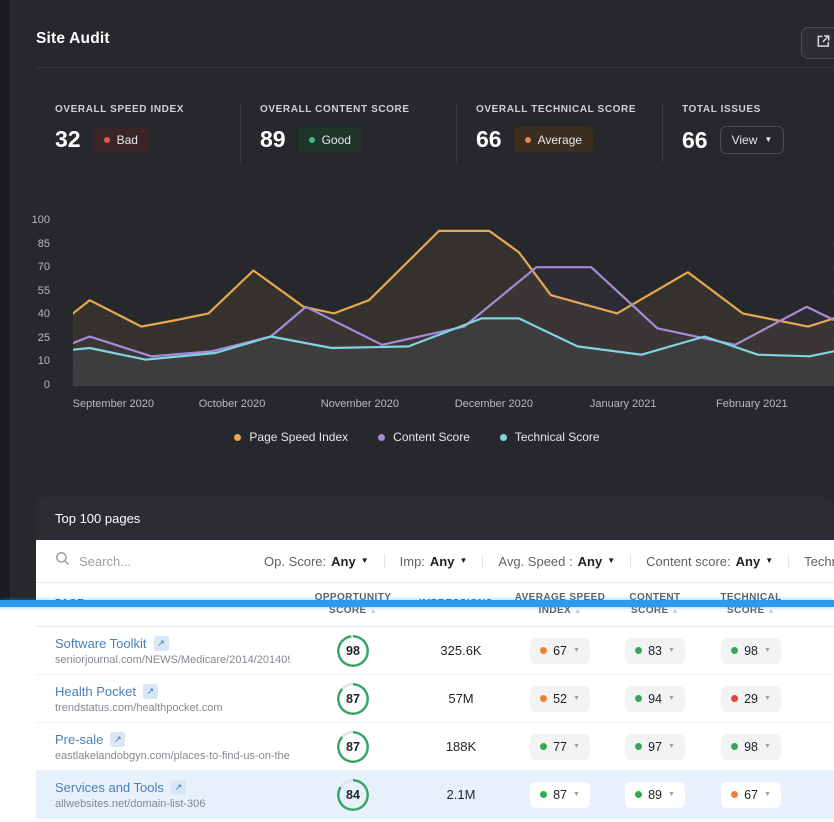 This screenshot has width=834, height=822. I want to click on filter-impressions: Imp: Any ▼, so click(433, 561).